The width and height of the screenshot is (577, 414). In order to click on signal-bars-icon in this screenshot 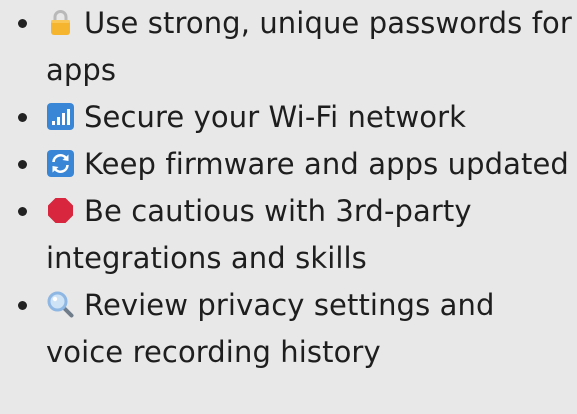, I will do `click(60, 116)`.